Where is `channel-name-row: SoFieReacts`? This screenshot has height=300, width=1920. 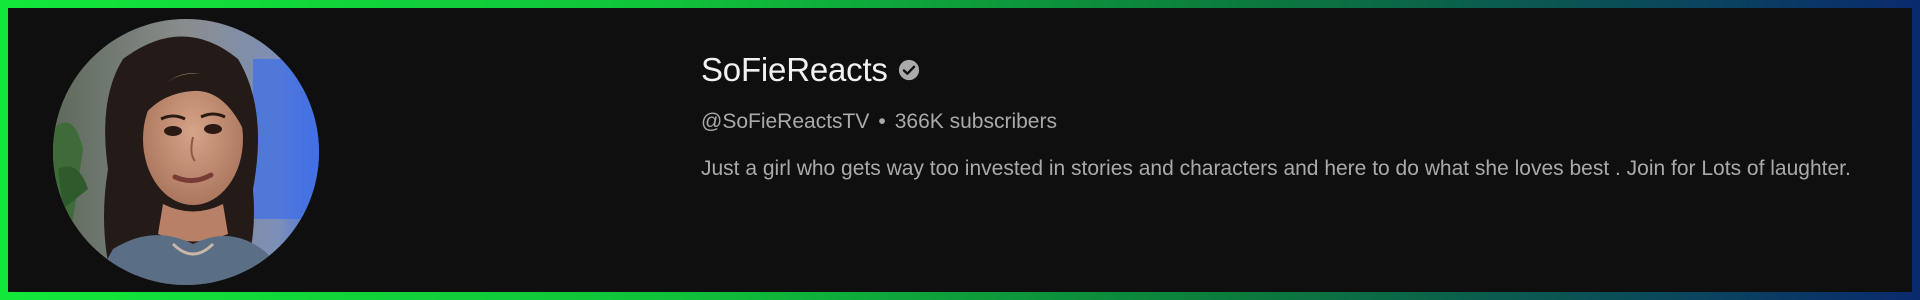 channel-name-row: SoFieReacts is located at coordinates (1301, 70).